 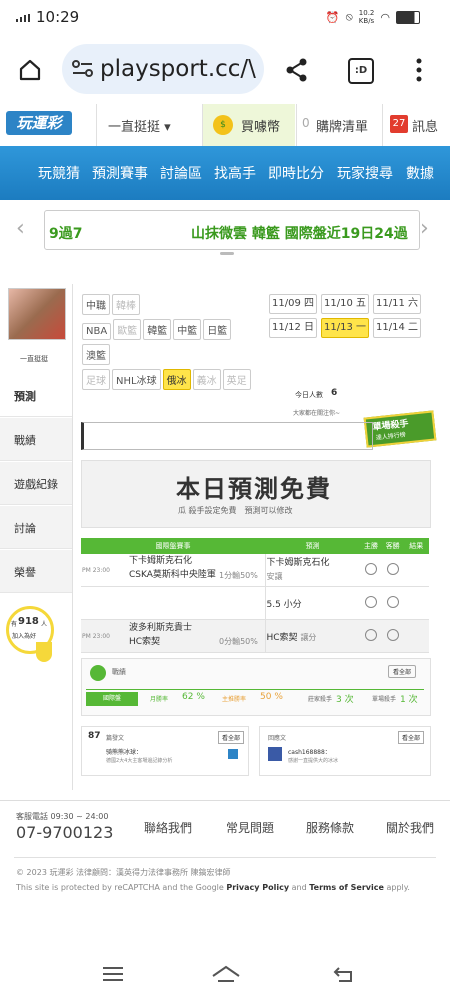 What do you see at coordinates (399, 124) in the screenshot?
I see `message-badge: 27` at bounding box center [399, 124].